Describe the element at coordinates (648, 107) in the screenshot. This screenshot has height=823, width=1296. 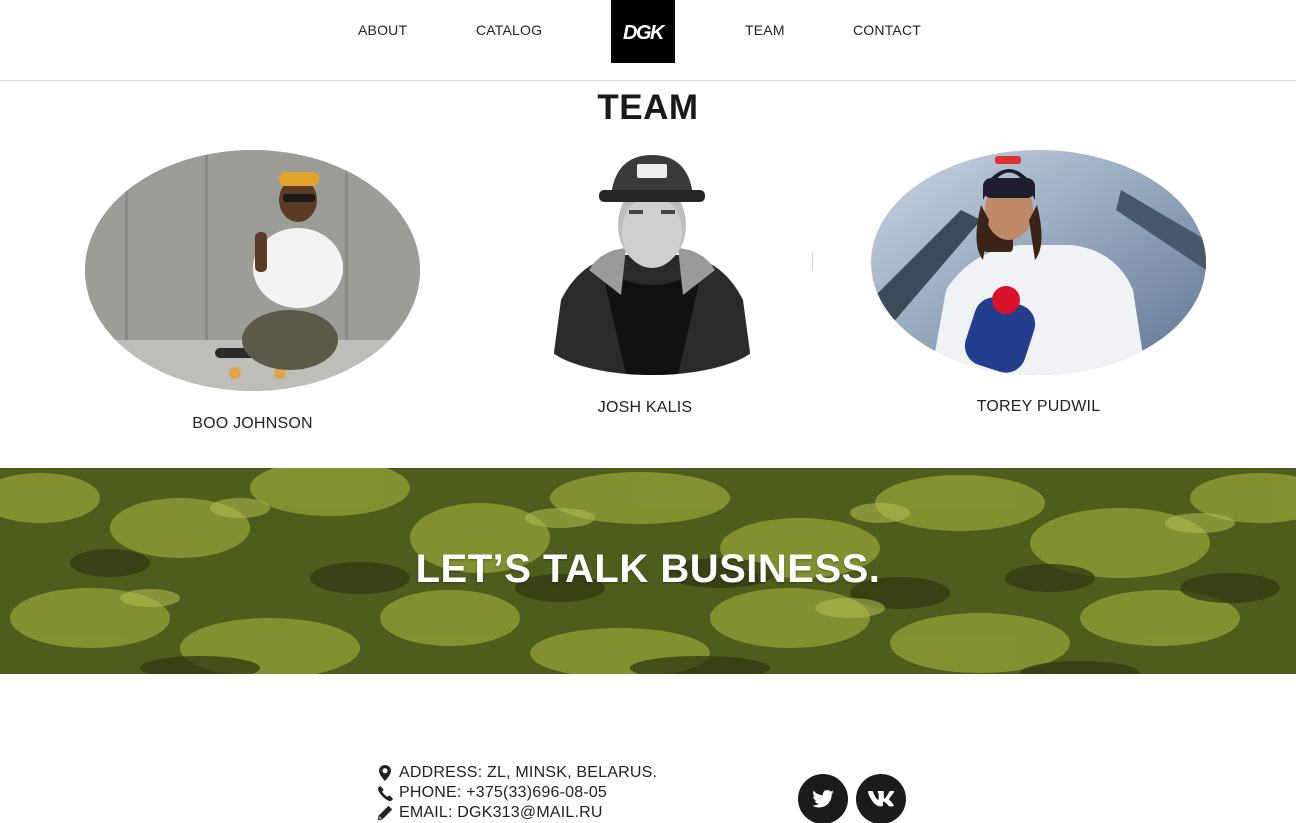
I see `team-section-title: TEAM` at that location.